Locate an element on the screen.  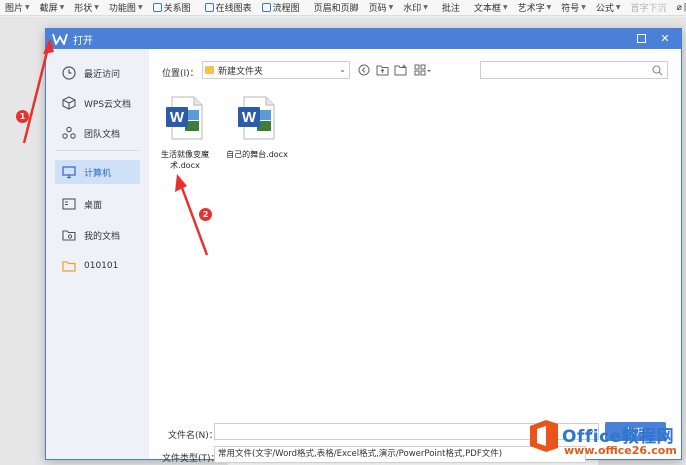
annotation-badge: 2 is located at coordinates (205, 214).